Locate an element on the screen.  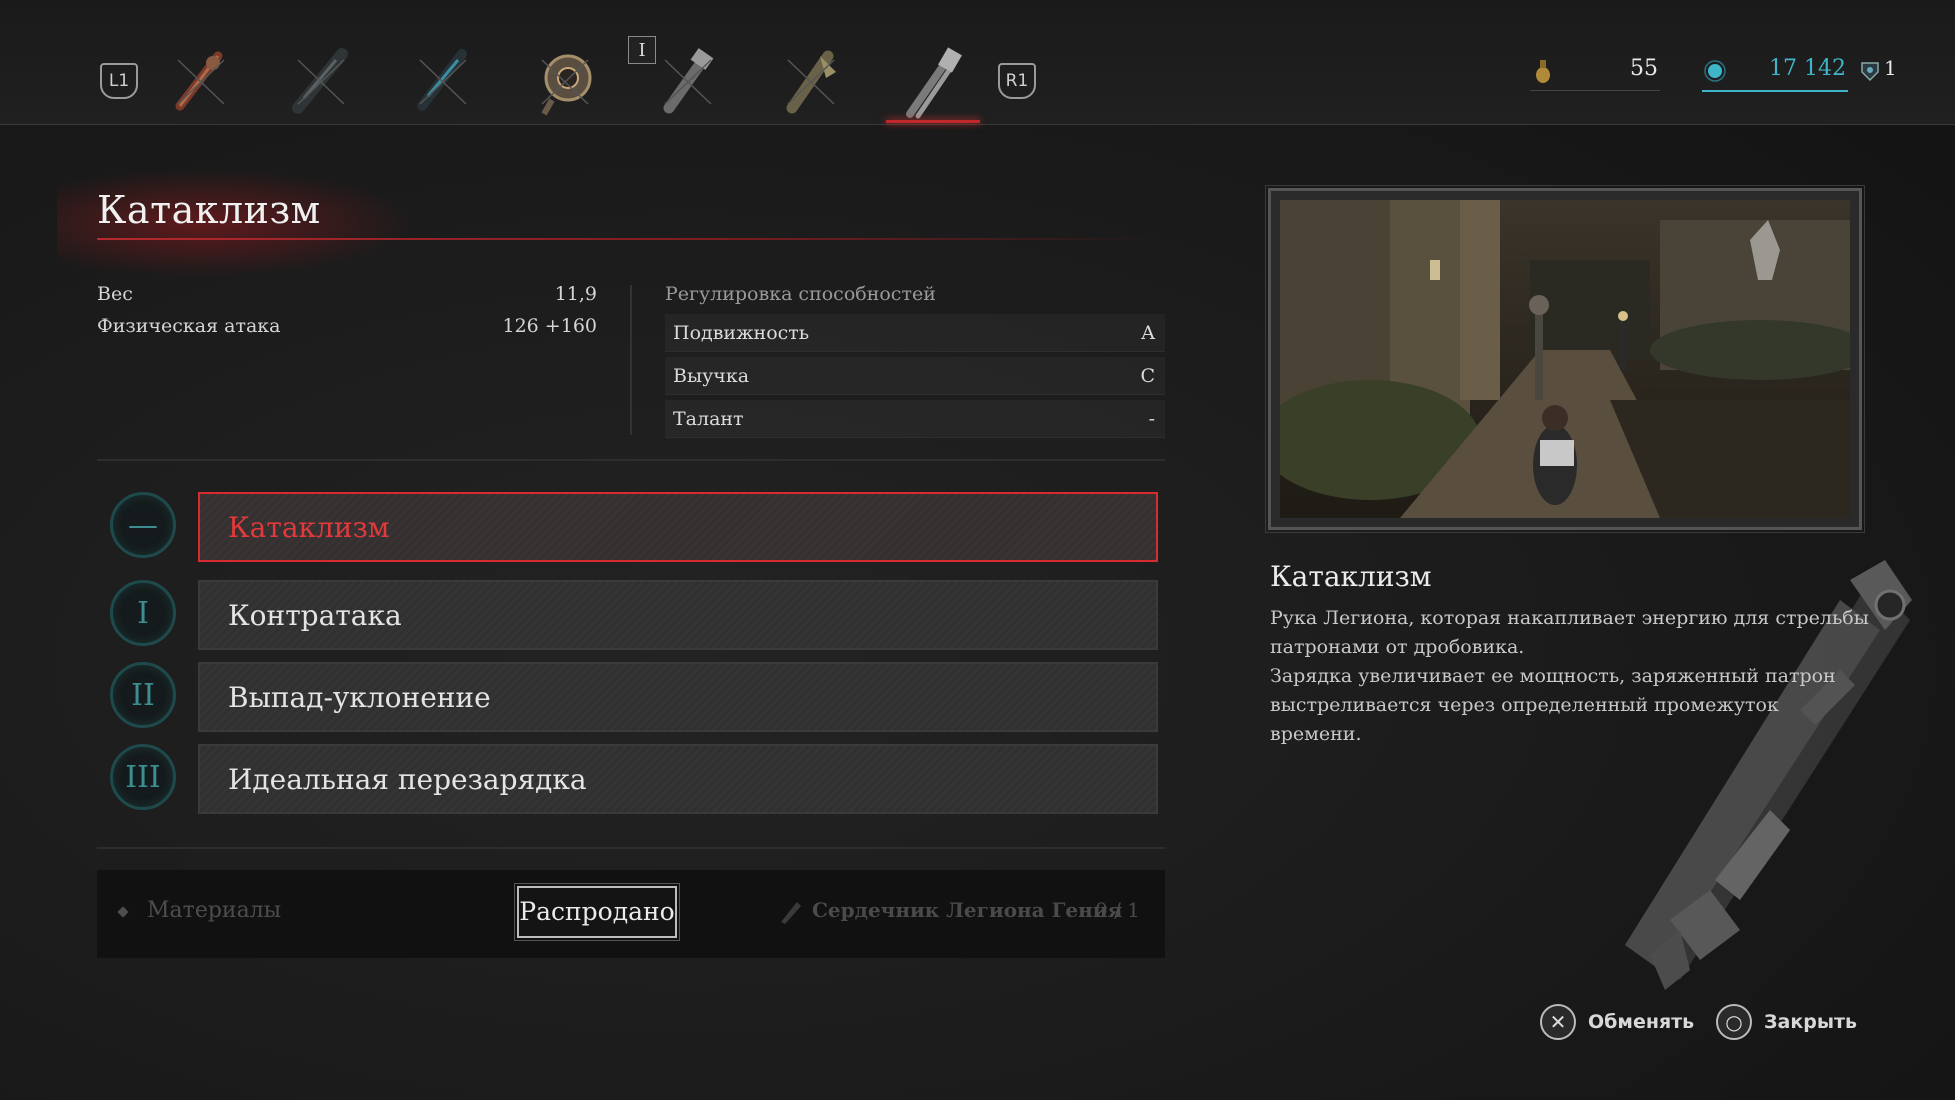
adjustment-grade: - is located at coordinates (1151, 419).